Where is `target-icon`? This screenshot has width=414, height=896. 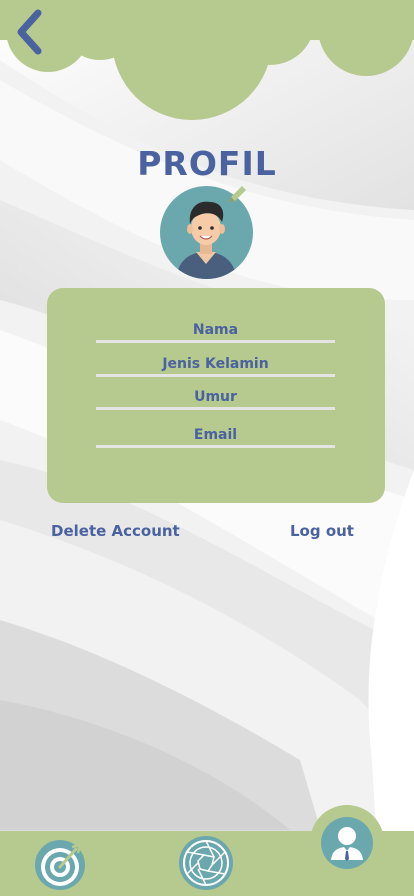
target-icon is located at coordinates (60, 865).